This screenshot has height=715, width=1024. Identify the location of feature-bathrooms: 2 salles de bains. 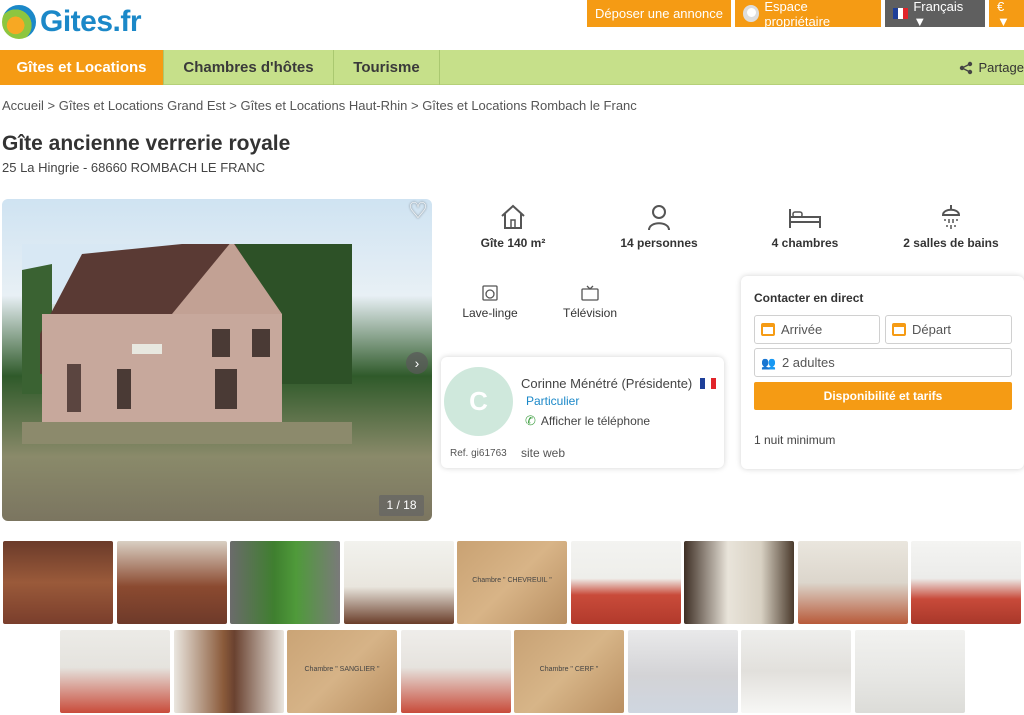
(951, 226).